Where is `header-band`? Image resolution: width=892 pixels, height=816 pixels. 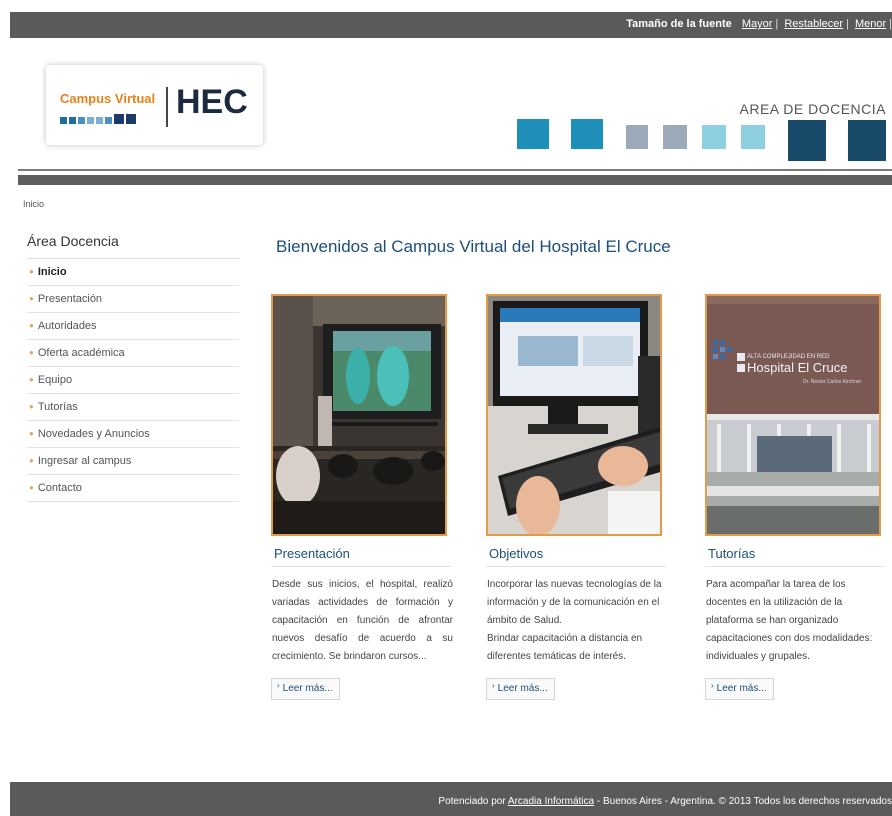 header-band is located at coordinates (455, 180).